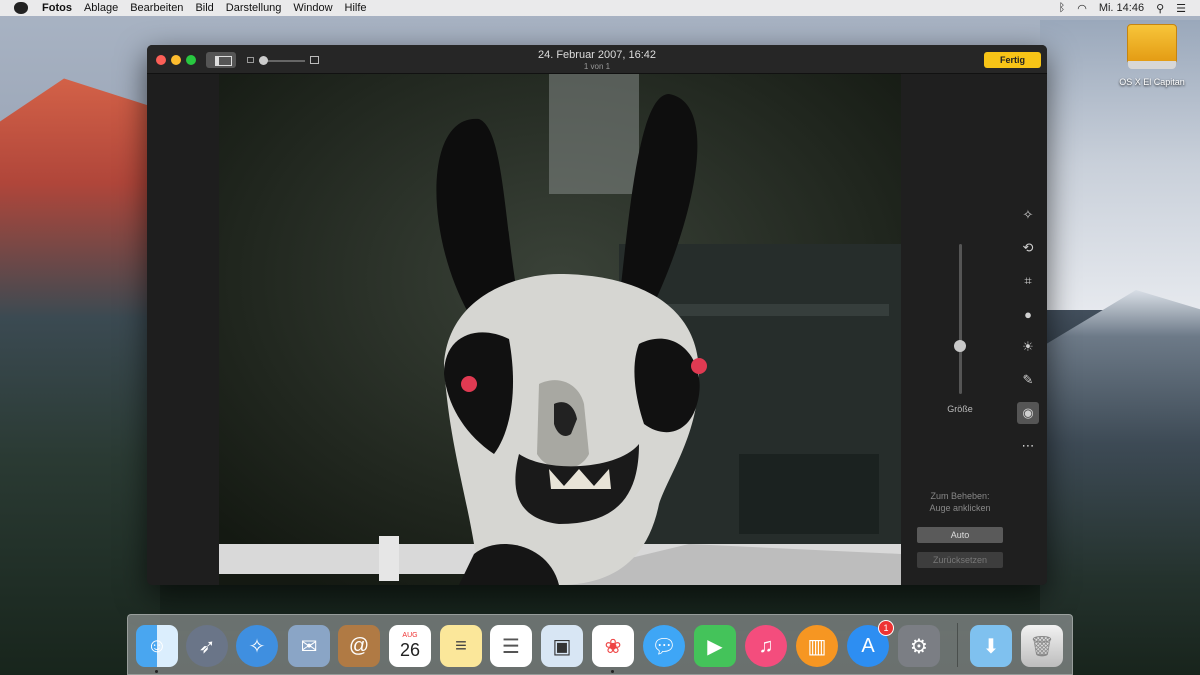 Image resolution: width=1200 pixels, height=675 pixels. What do you see at coordinates (157, 646) in the screenshot?
I see `finder-icon: ☺` at bounding box center [157, 646].